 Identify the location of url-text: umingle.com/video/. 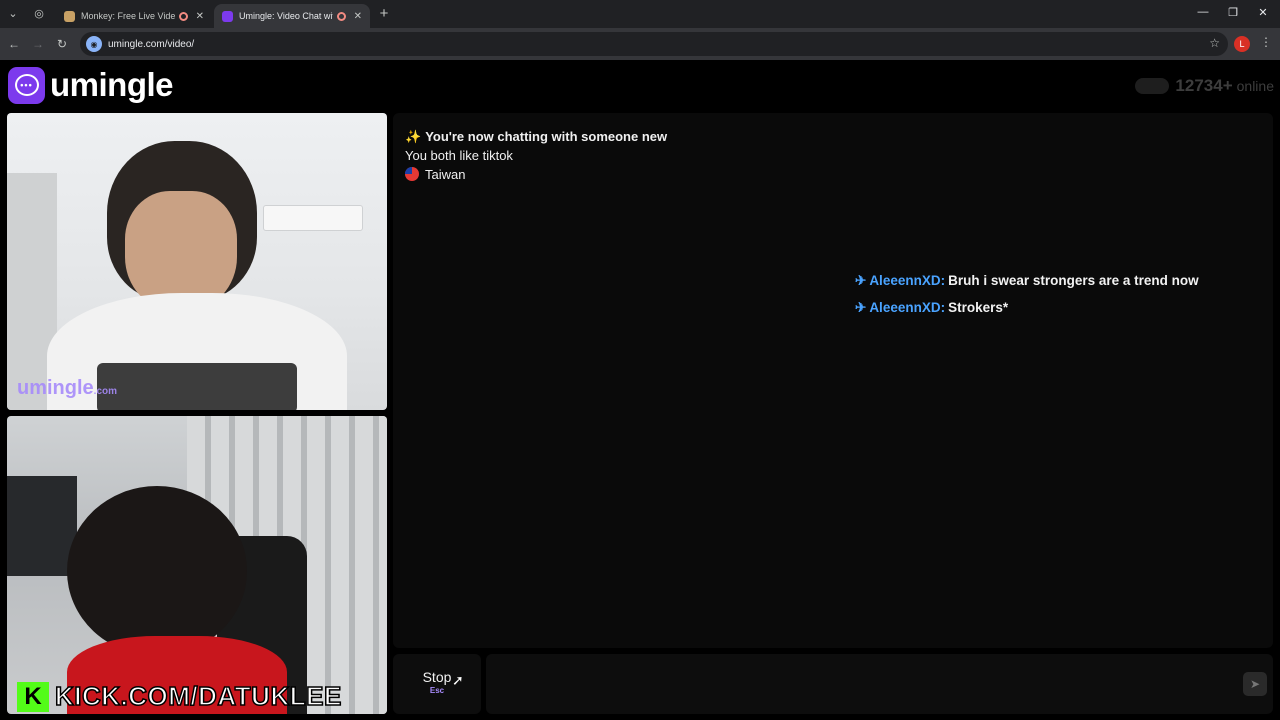
(151, 44).